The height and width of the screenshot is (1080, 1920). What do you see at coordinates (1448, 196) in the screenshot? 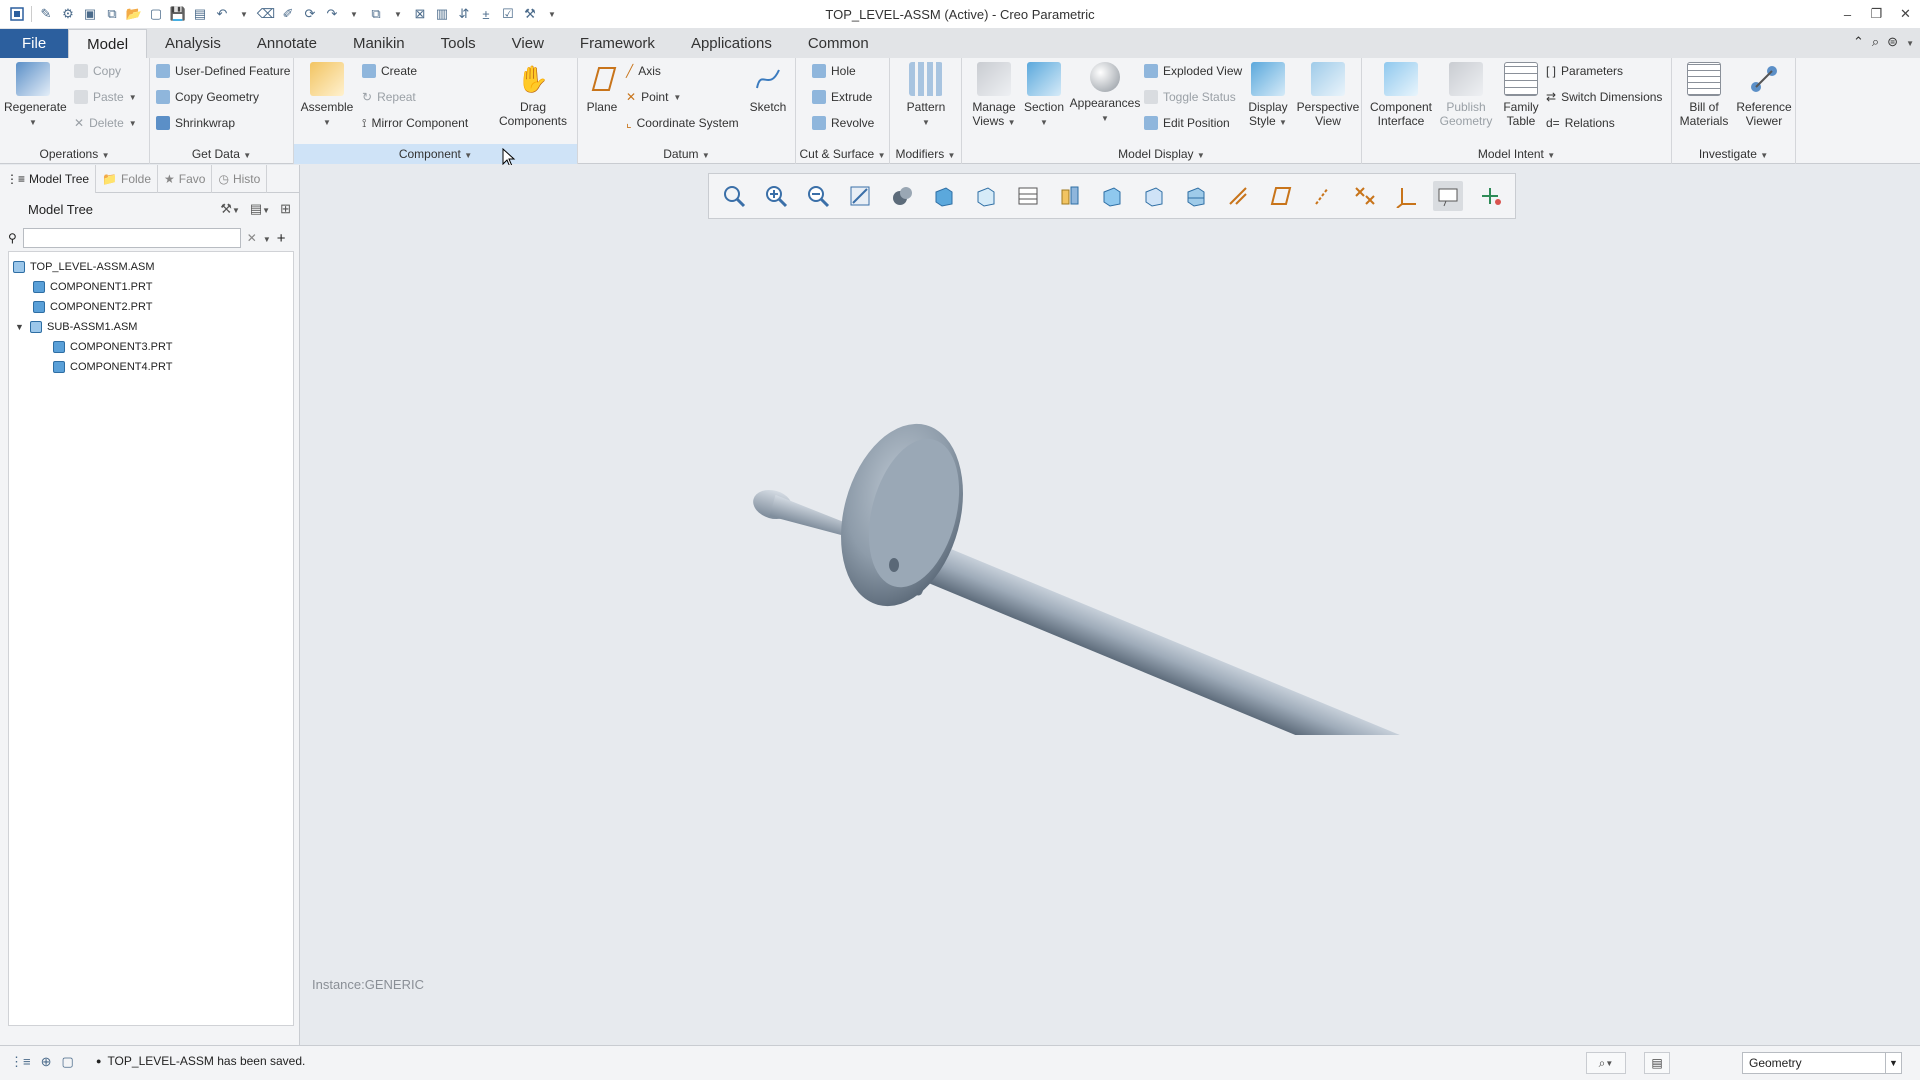
I see `annotation-display-icon` at bounding box center [1448, 196].